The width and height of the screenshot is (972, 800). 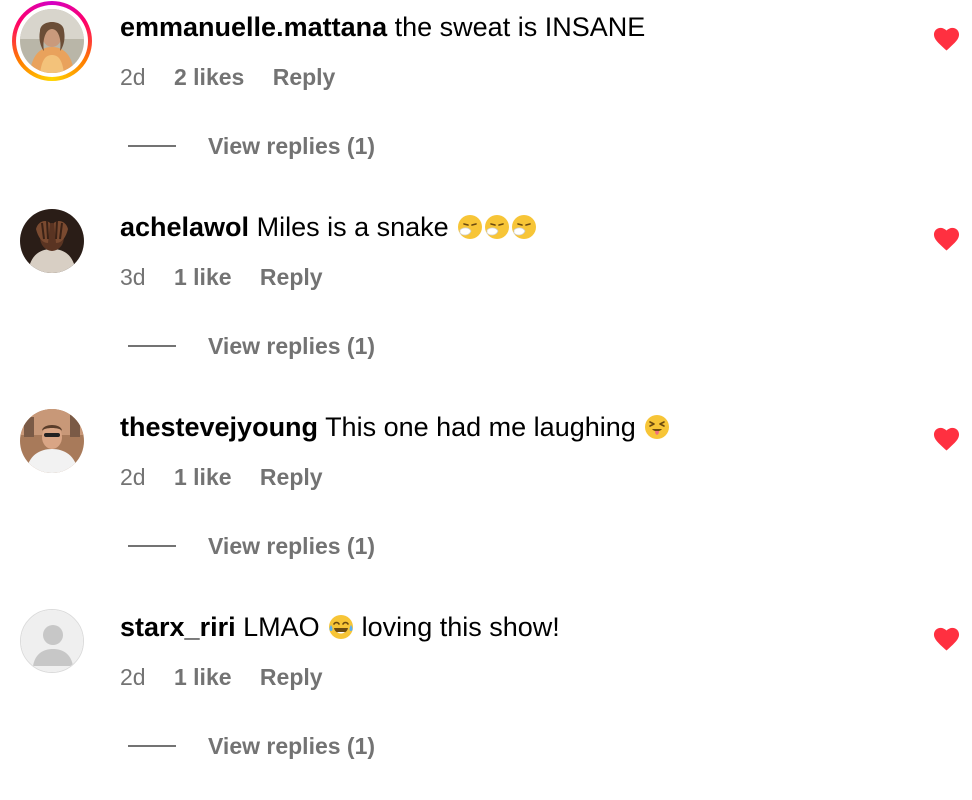 What do you see at coordinates (281, 627) in the screenshot?
I see `comment-text: LMAO` at bounding box center [281, 627].